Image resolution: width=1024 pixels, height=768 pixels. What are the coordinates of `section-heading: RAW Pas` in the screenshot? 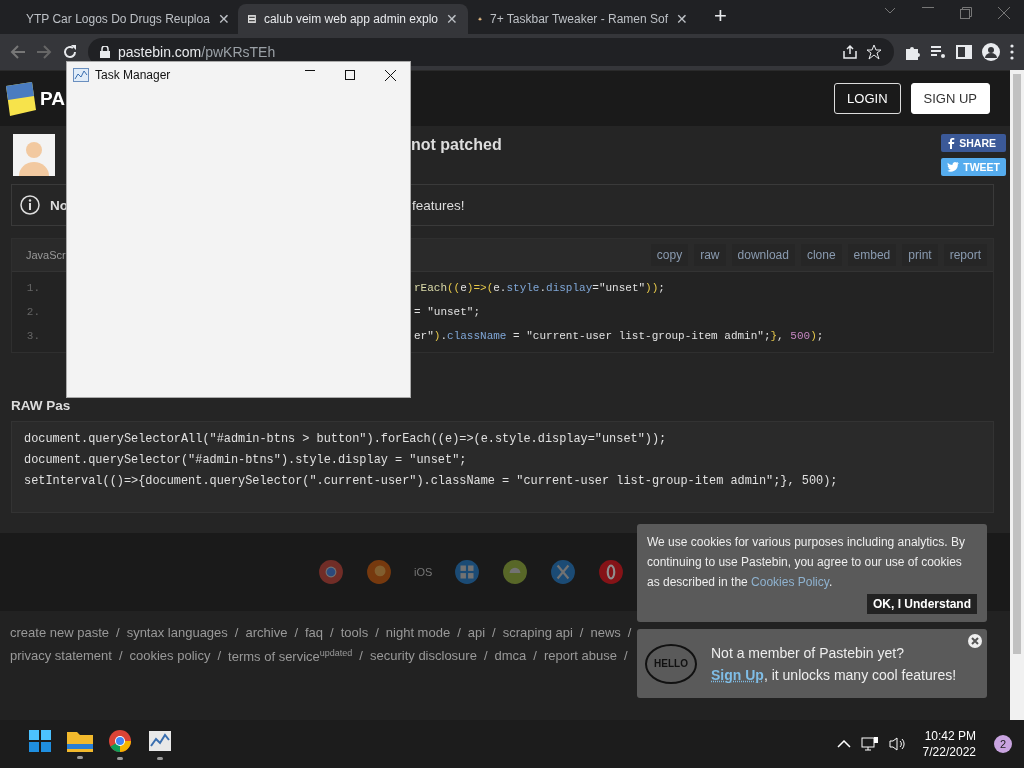 It's located at (41, 405).